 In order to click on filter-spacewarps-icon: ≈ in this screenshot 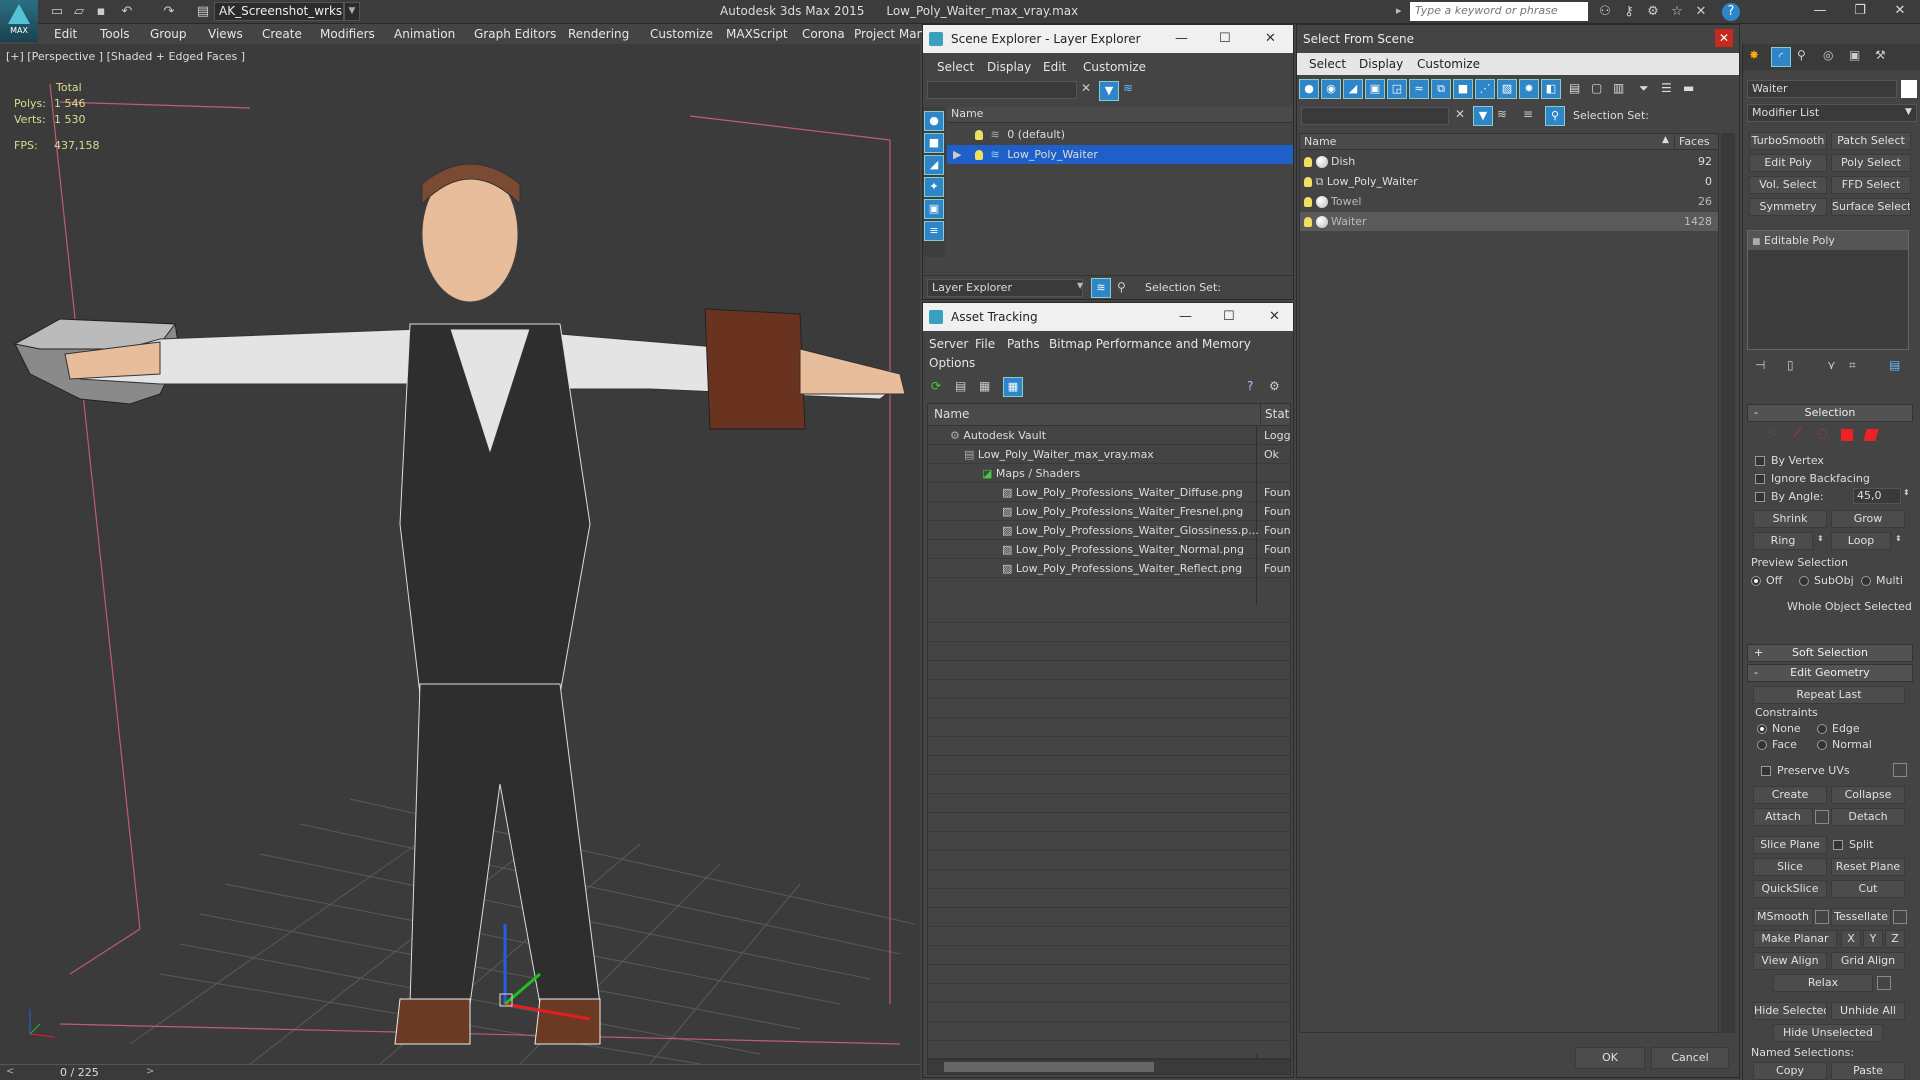, I will do `click(1419, 89)`.